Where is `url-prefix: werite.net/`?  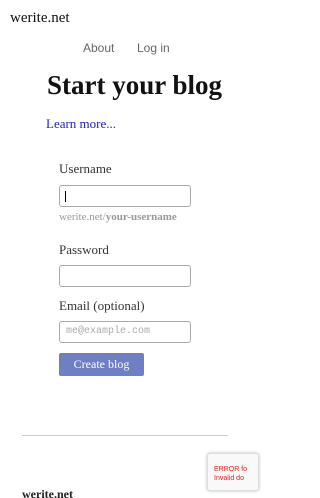 url-prefix: werite.net/ is located at coordinates (82, 217).